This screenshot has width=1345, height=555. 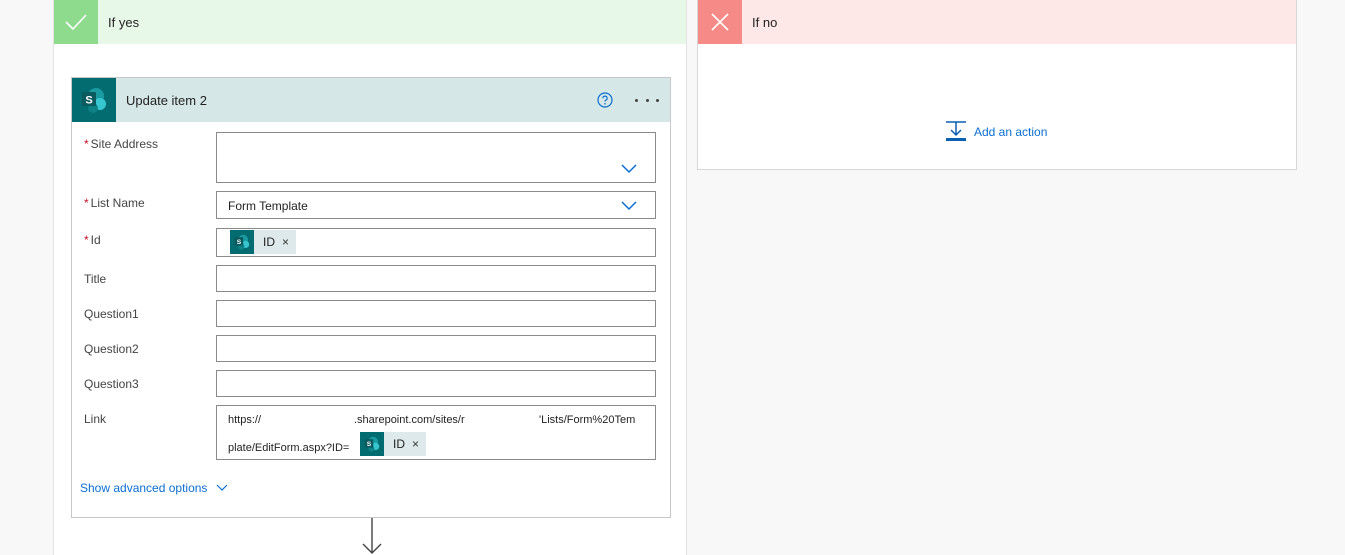 What do you see at coordinates (371, 100) in the screenshot?
I see `card-header: S Update item 2` at bounding box center [371, 100].